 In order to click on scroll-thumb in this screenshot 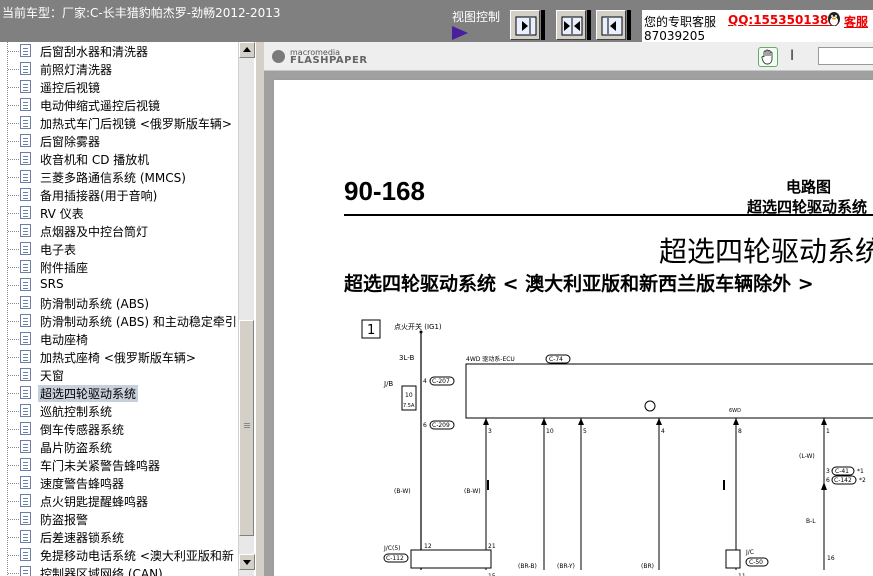, I will do `click(246, 428)`.